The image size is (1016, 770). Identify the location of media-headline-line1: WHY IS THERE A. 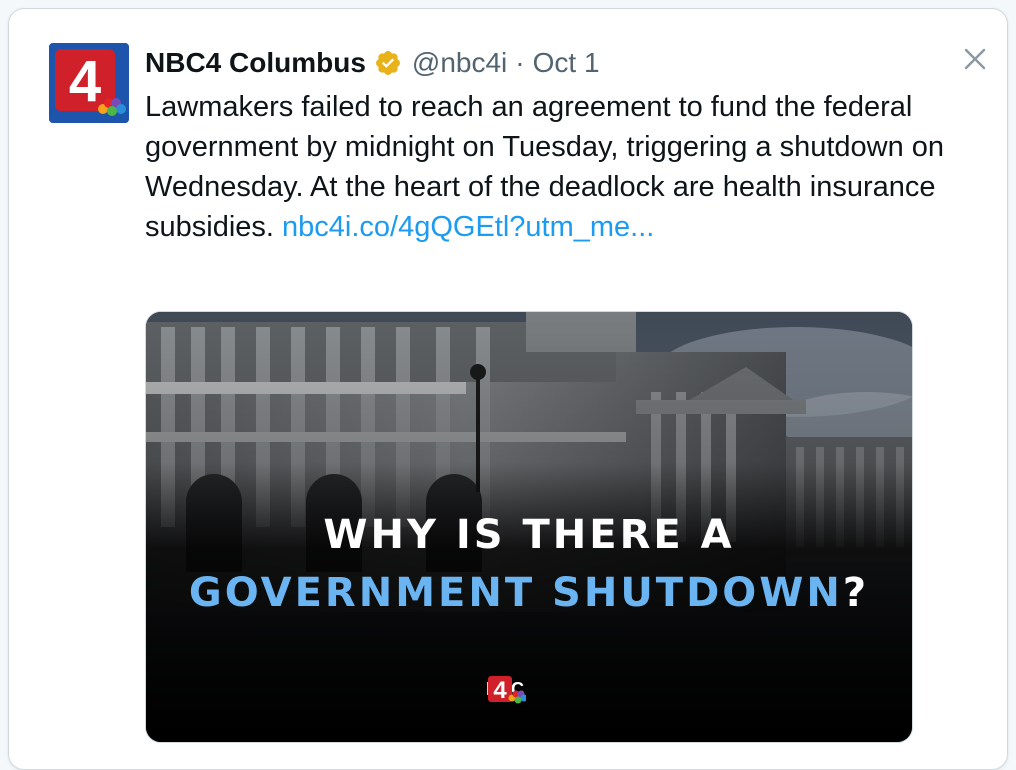
(529, 535).